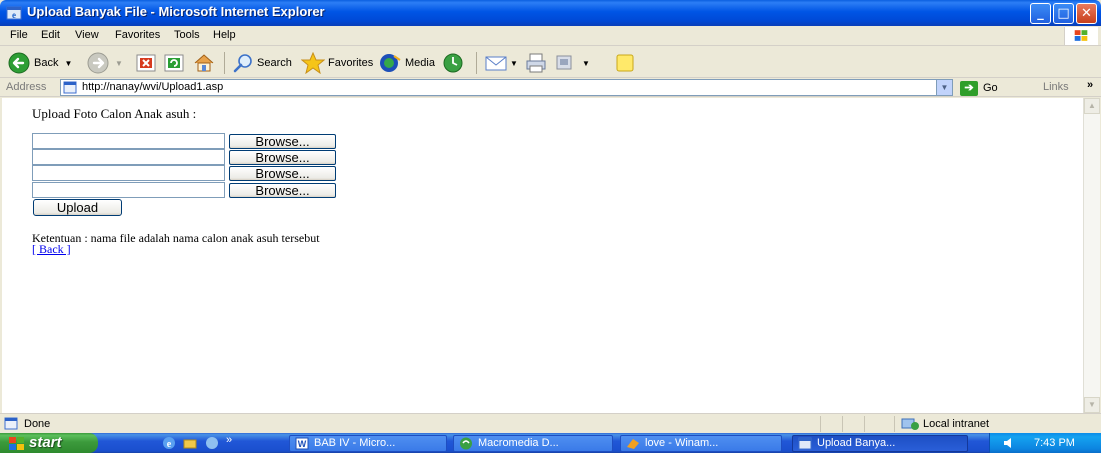  Describe the element at coordinates (187, 35) in the screenshot. I see `menu-tools: Tools` at that location.